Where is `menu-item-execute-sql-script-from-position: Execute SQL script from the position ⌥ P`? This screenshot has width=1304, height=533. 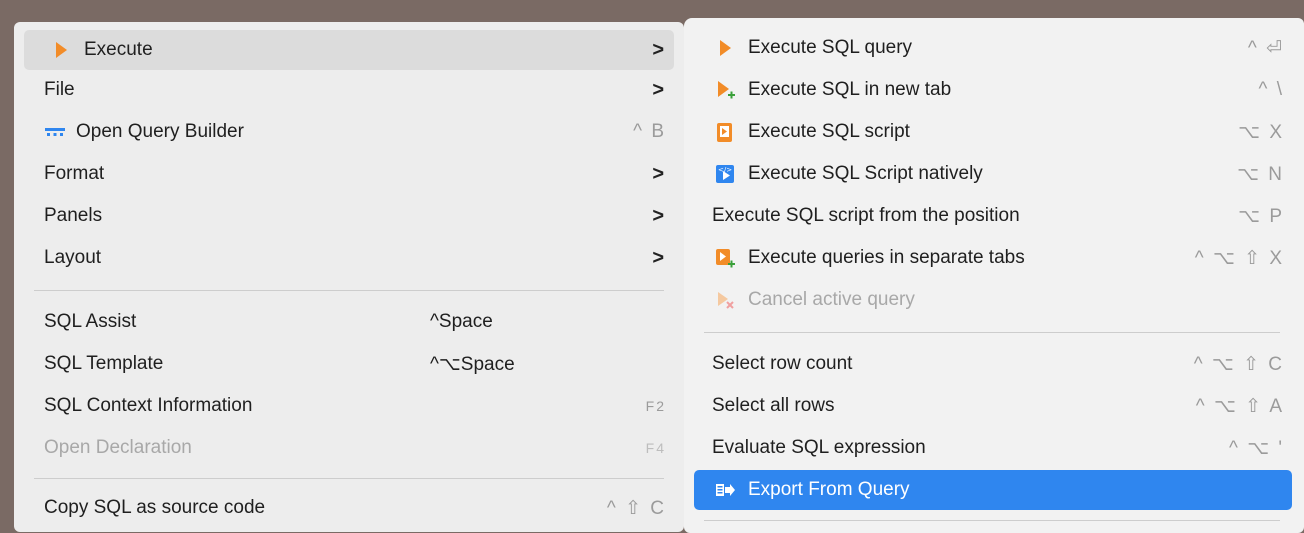 menu-item-execute-sql-script-from-position: Execute SQL script from the position ⌥ P is located at coordinates (993, 216).